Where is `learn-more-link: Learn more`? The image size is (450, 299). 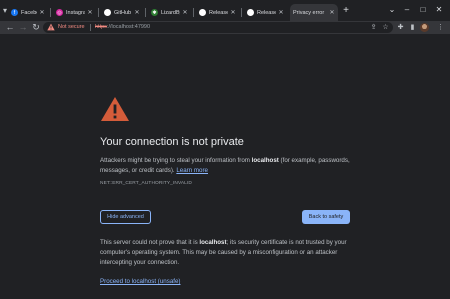
learn-more-link: Learn more is located at coordinates (192, 170).